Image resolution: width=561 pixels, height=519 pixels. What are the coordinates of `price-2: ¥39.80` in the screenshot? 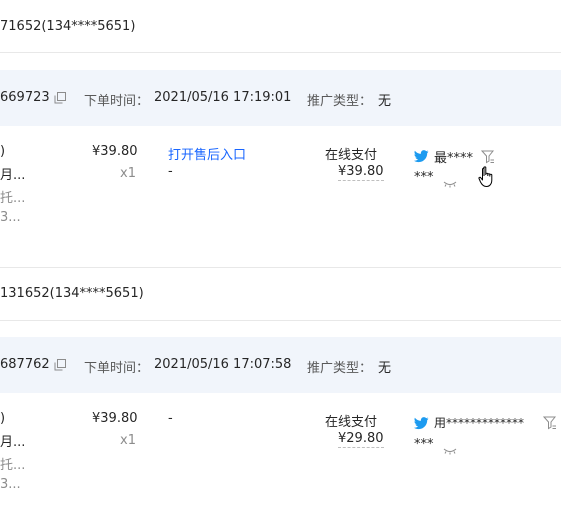 It's located at (115, 418).